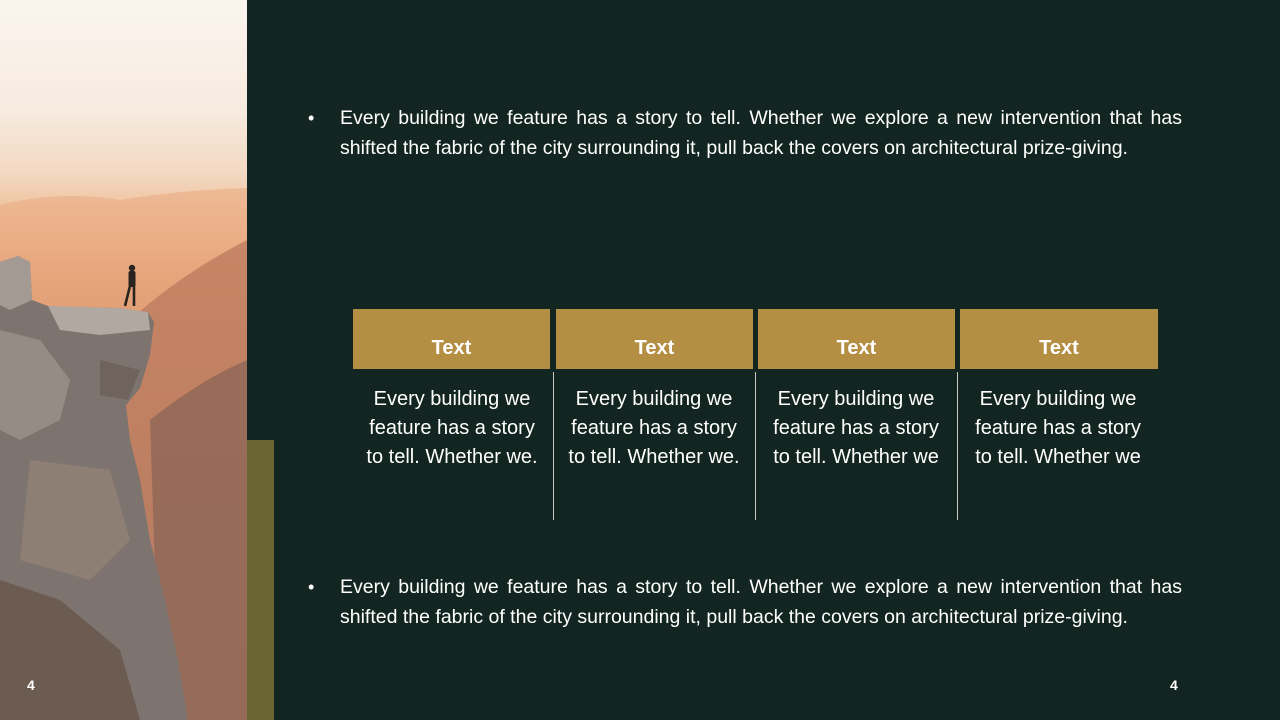  I want to click on page-number: 4, so click(1174, 685).